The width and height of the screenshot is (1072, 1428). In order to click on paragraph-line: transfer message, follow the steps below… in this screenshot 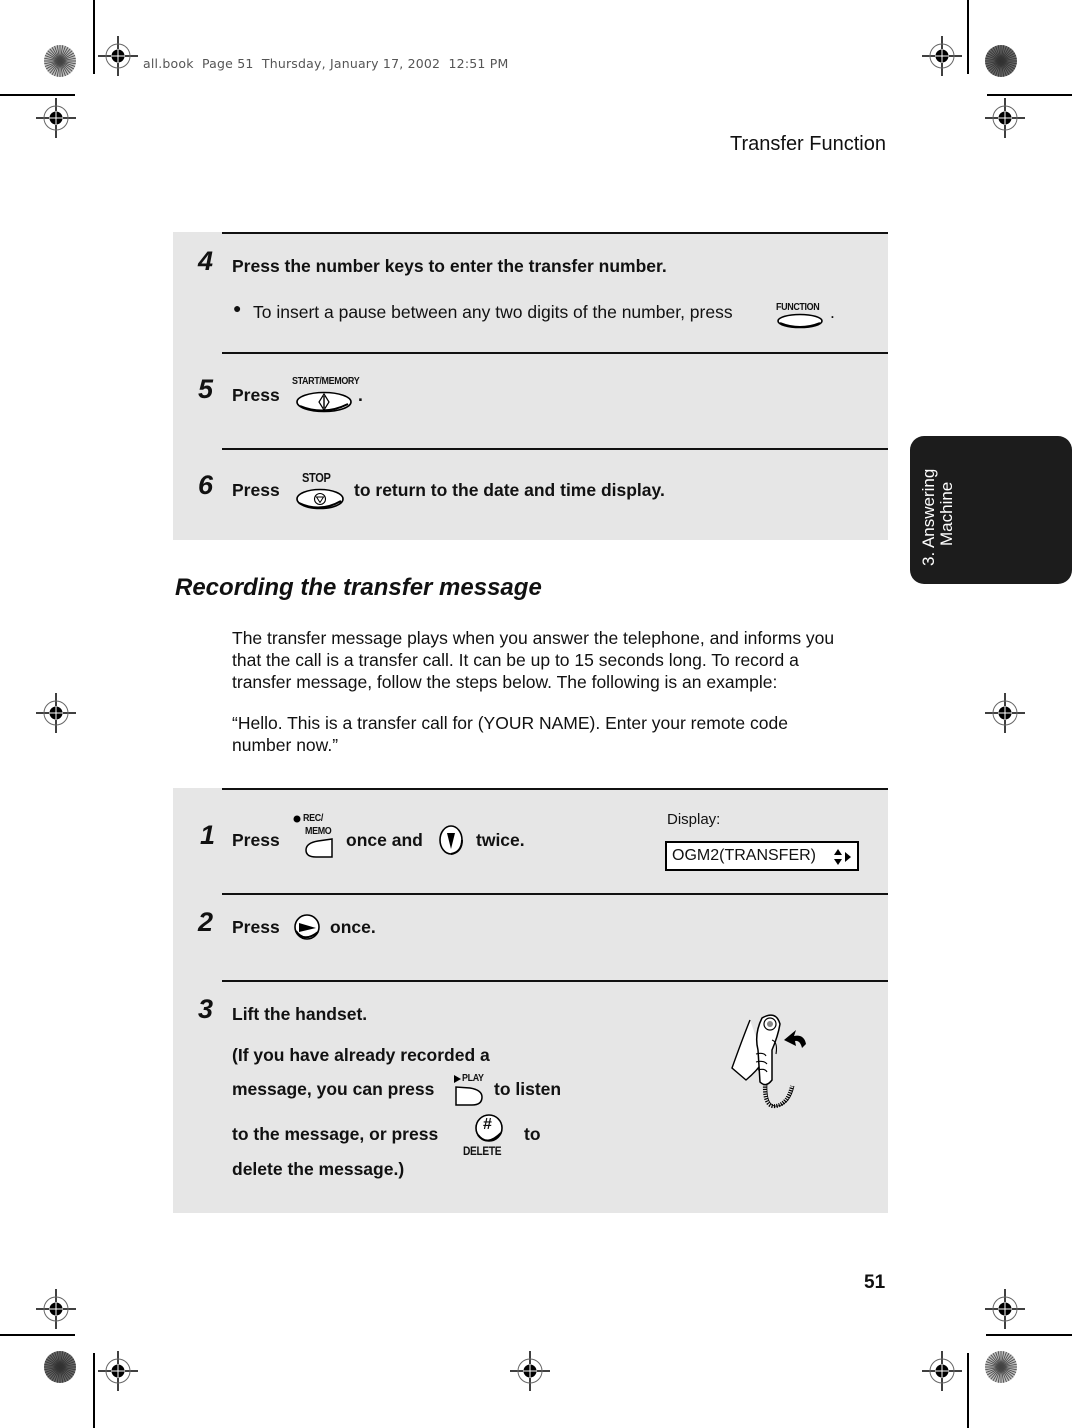, I will do `click(505, 682)`.